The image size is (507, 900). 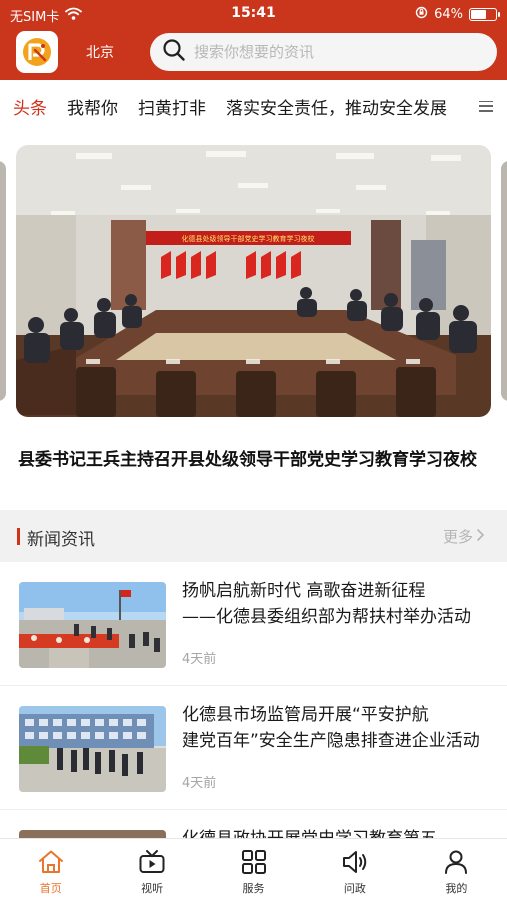 What do you see at coordinates (248, 238) in the screenshot?
I see `banner-slogan: 化德县处级领导干部党史学习教育学习夜校` at bounding box center [248, 238].